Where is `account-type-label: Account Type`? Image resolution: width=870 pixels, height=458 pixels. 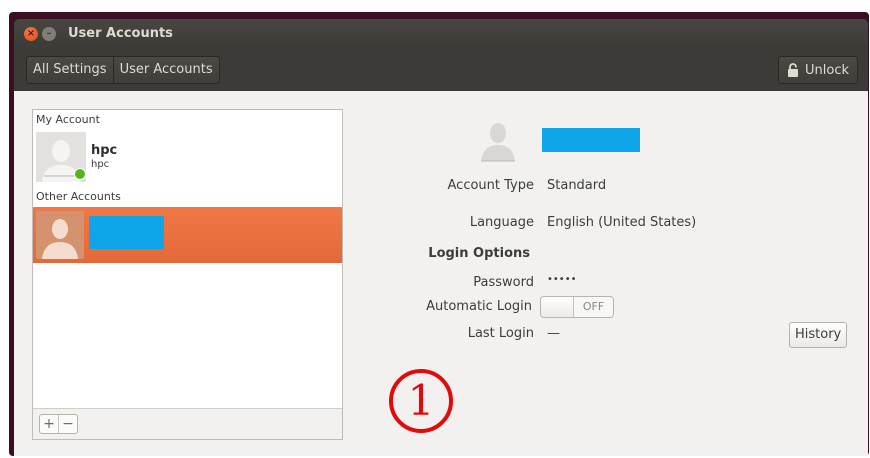 account-type-label: Account Type is located at coordinates (490, 185).